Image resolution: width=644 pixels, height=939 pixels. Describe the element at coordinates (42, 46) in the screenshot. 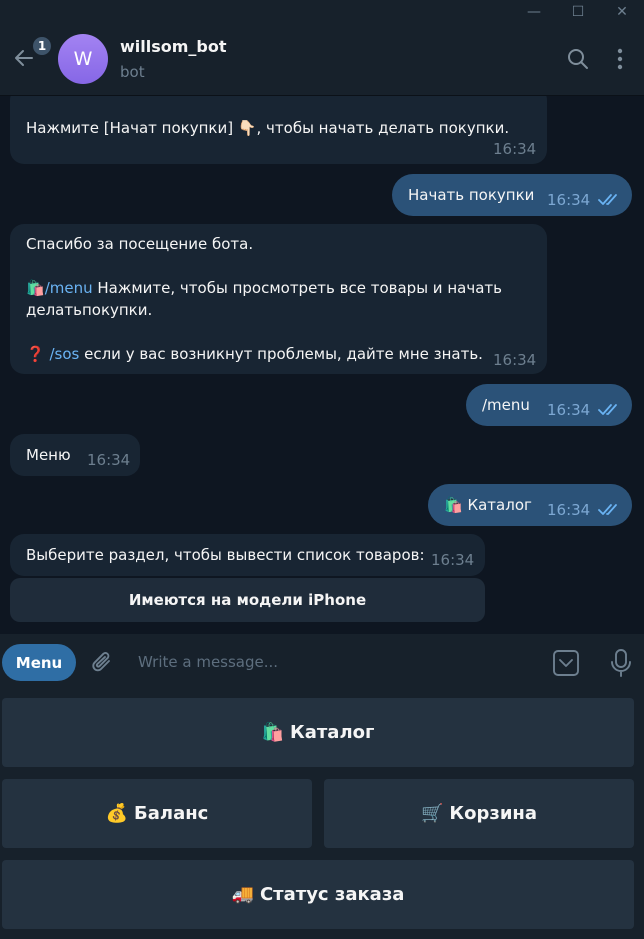

I see `unread-badge: 1` at that location.